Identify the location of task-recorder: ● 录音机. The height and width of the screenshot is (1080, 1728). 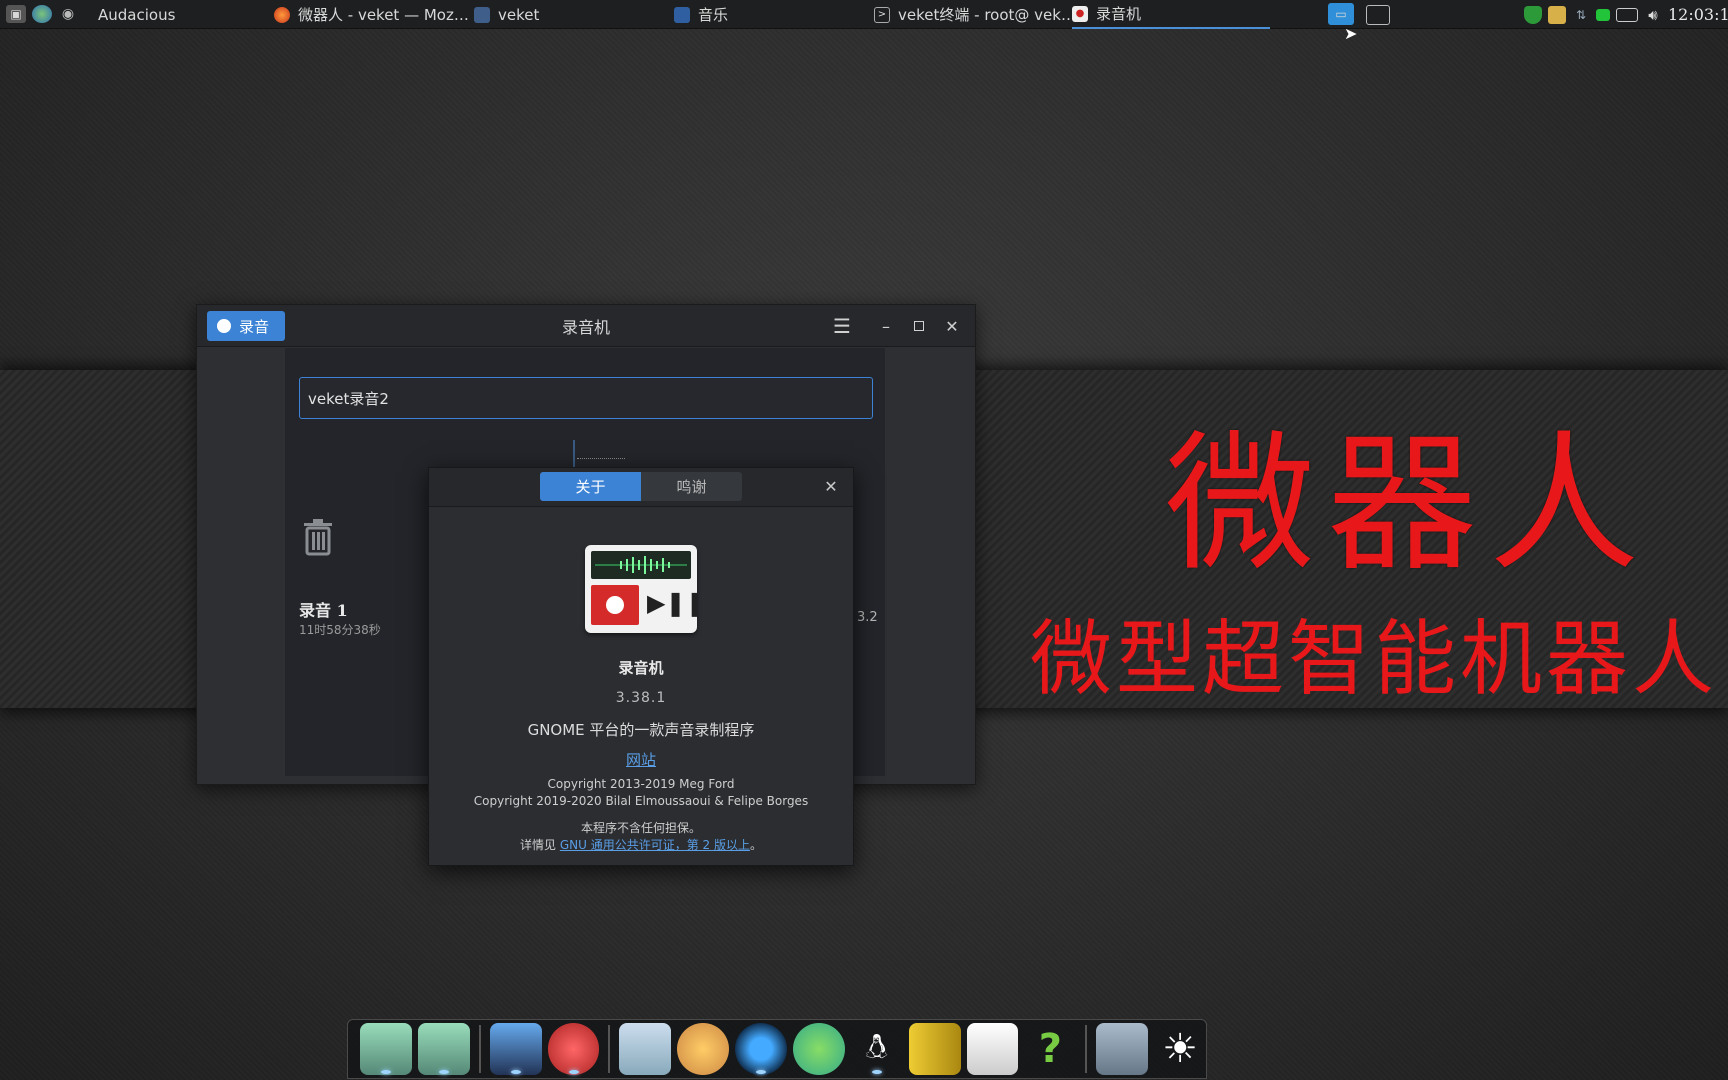
(1171, 14).